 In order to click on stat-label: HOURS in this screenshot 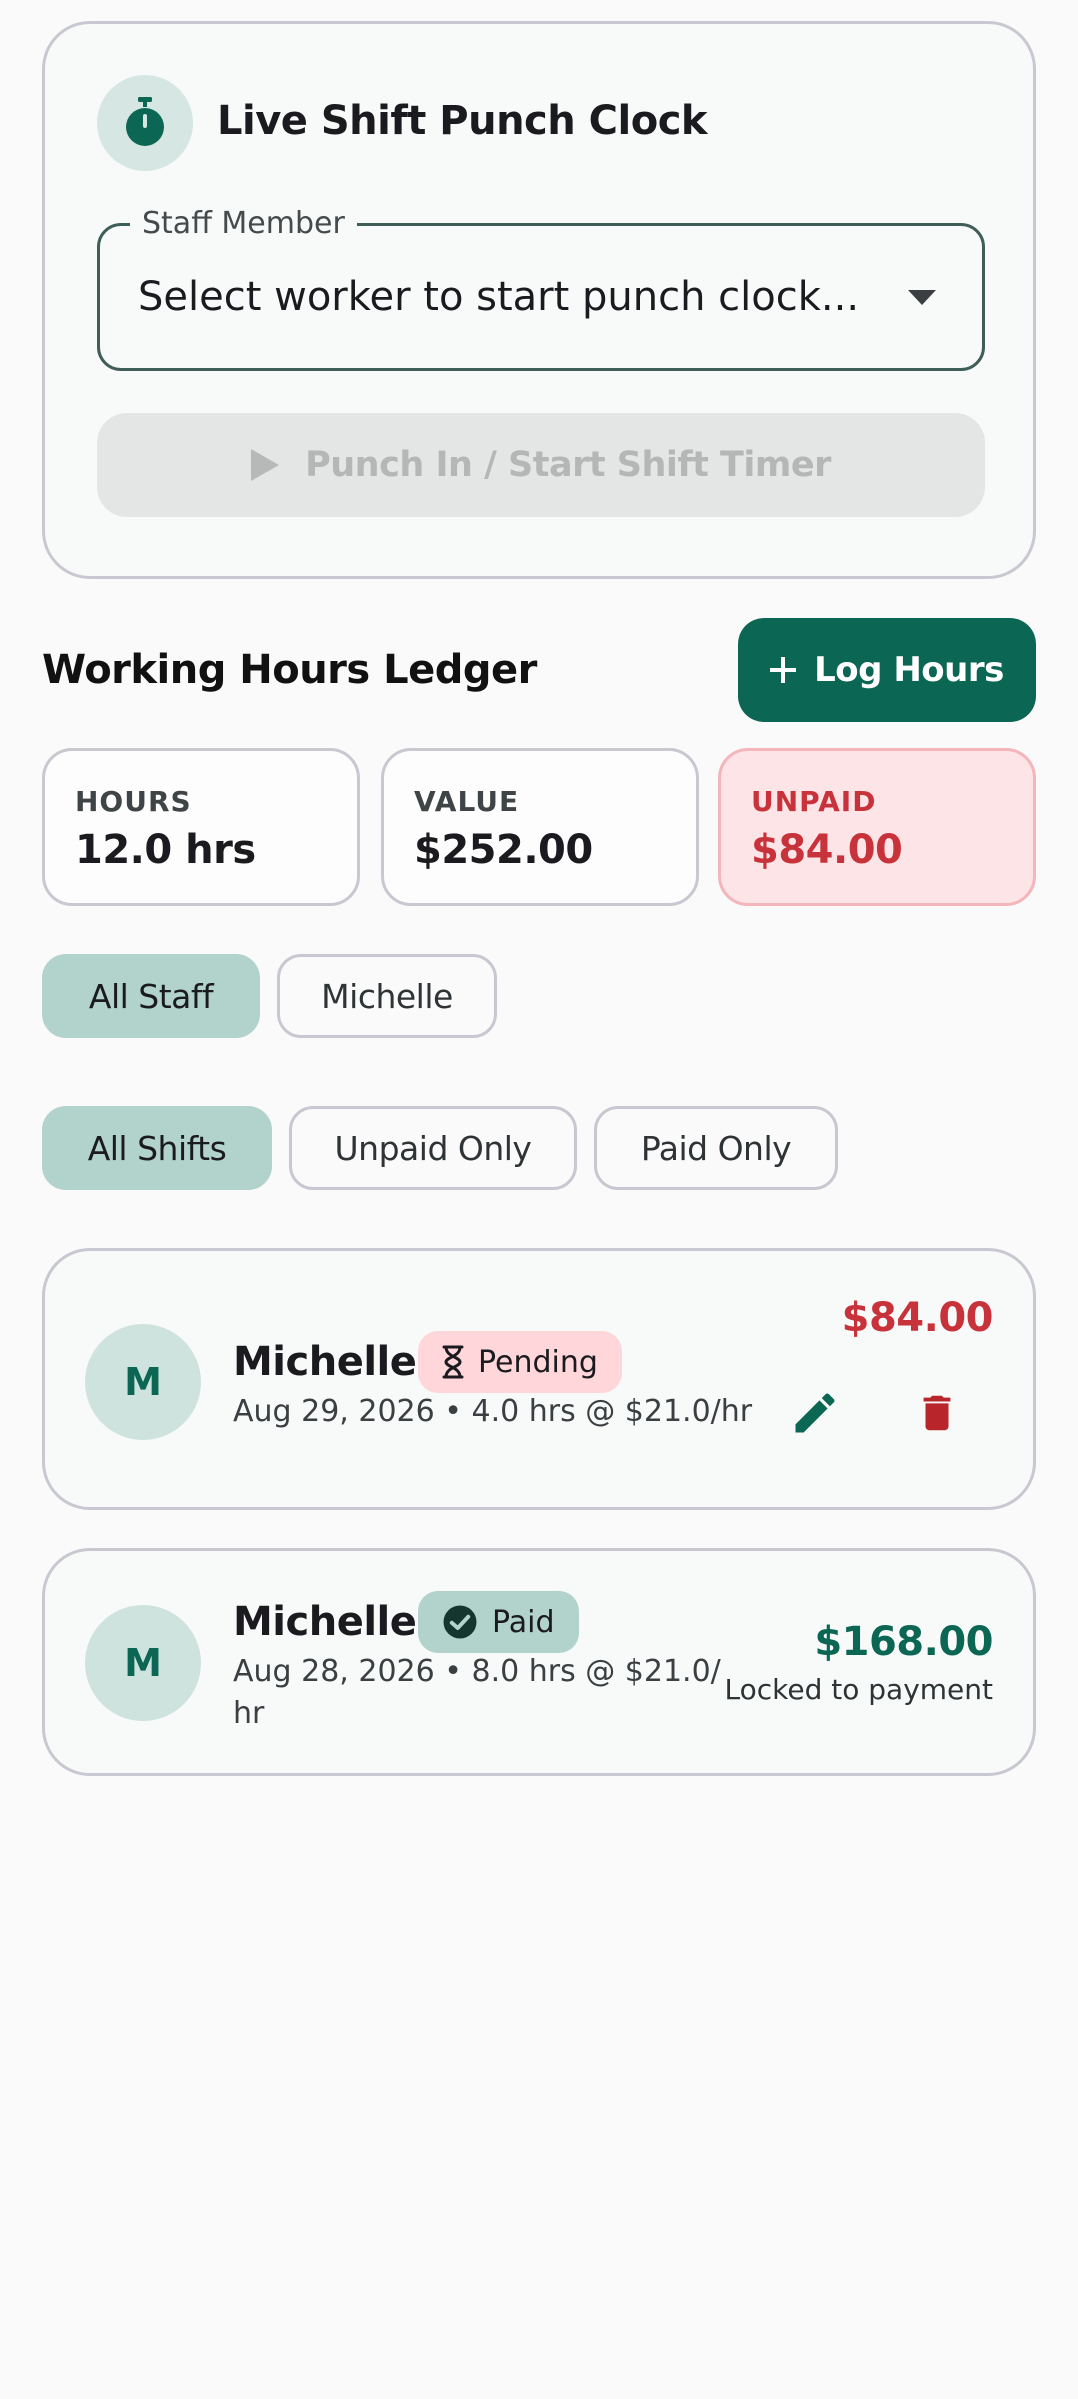, I will do `click(133, 801)`.